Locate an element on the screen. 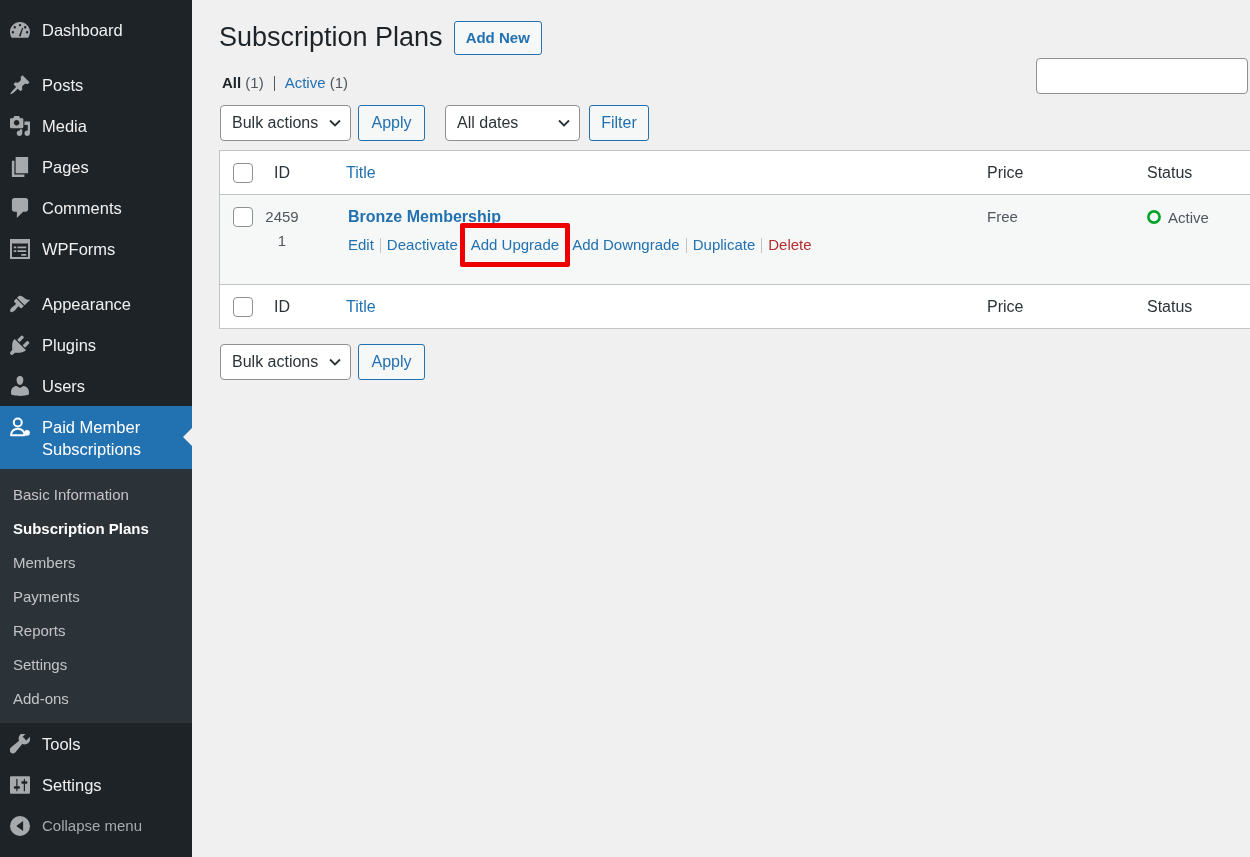 This screenshot has height=857, width=1250. gauge-icon is located at coordinates (20, 30).